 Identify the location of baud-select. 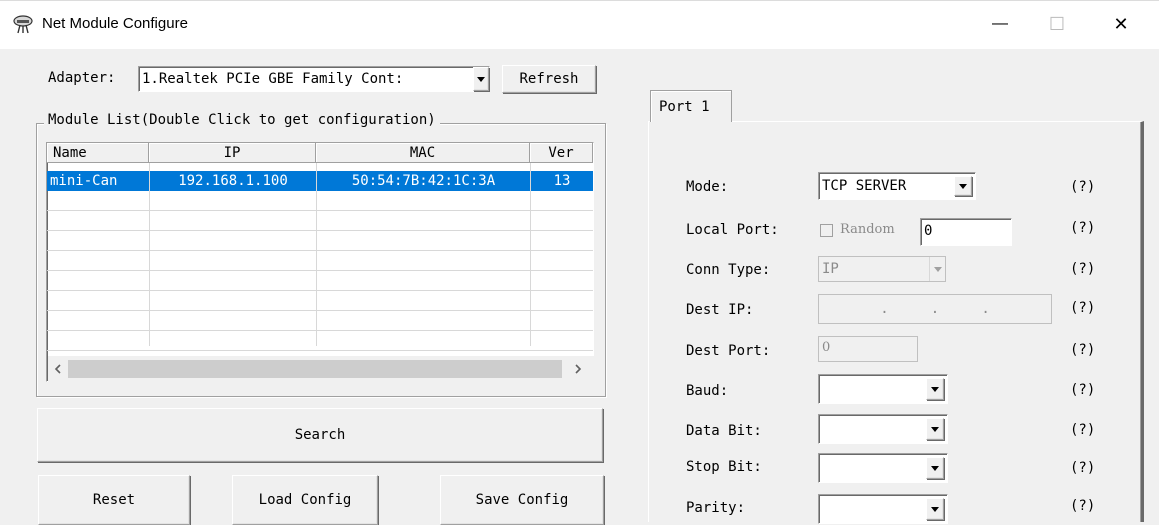
(883, 389).